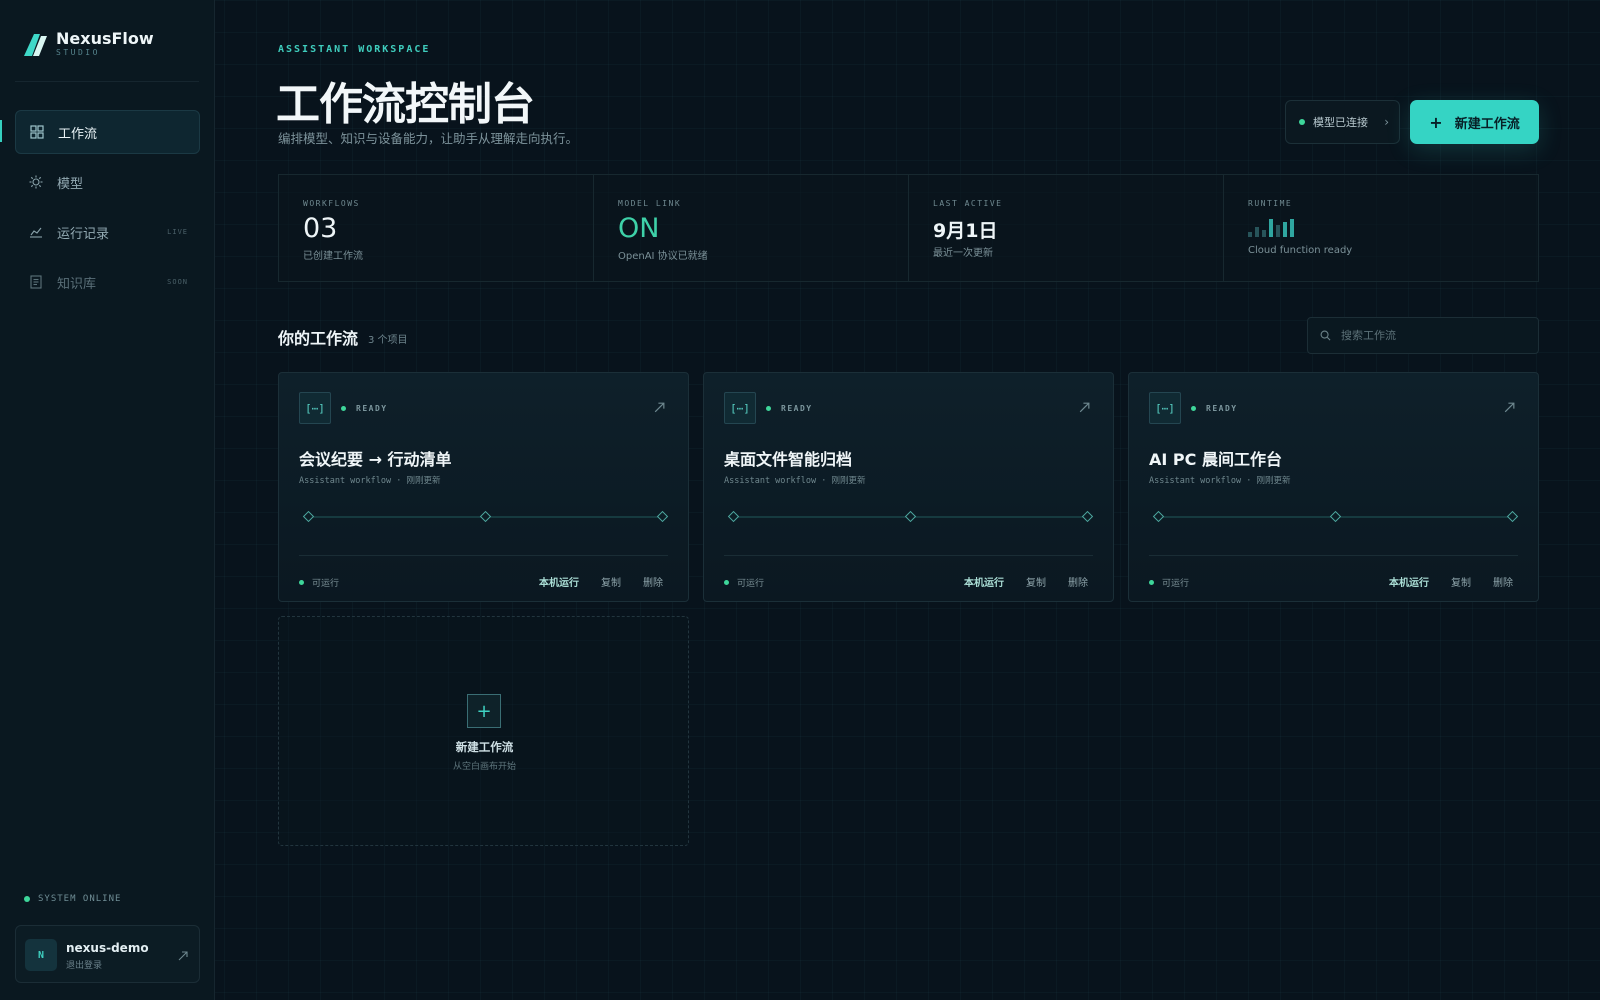  What do you see at coordinates (80, 899) in the screenshot?
I see `system-status-label: SYSTEM ONLINE` at bounding box center [80, 899].